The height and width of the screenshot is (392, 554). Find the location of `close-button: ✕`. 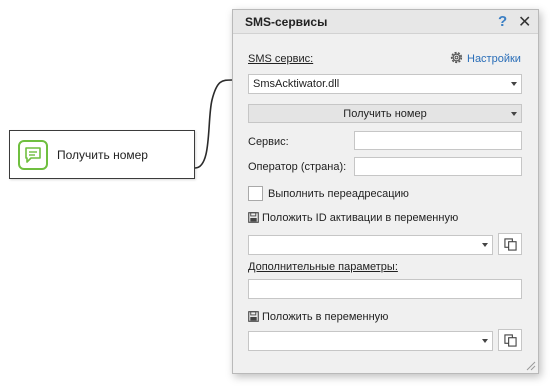

close-button: ✕ is located at coordinates (524, 22).